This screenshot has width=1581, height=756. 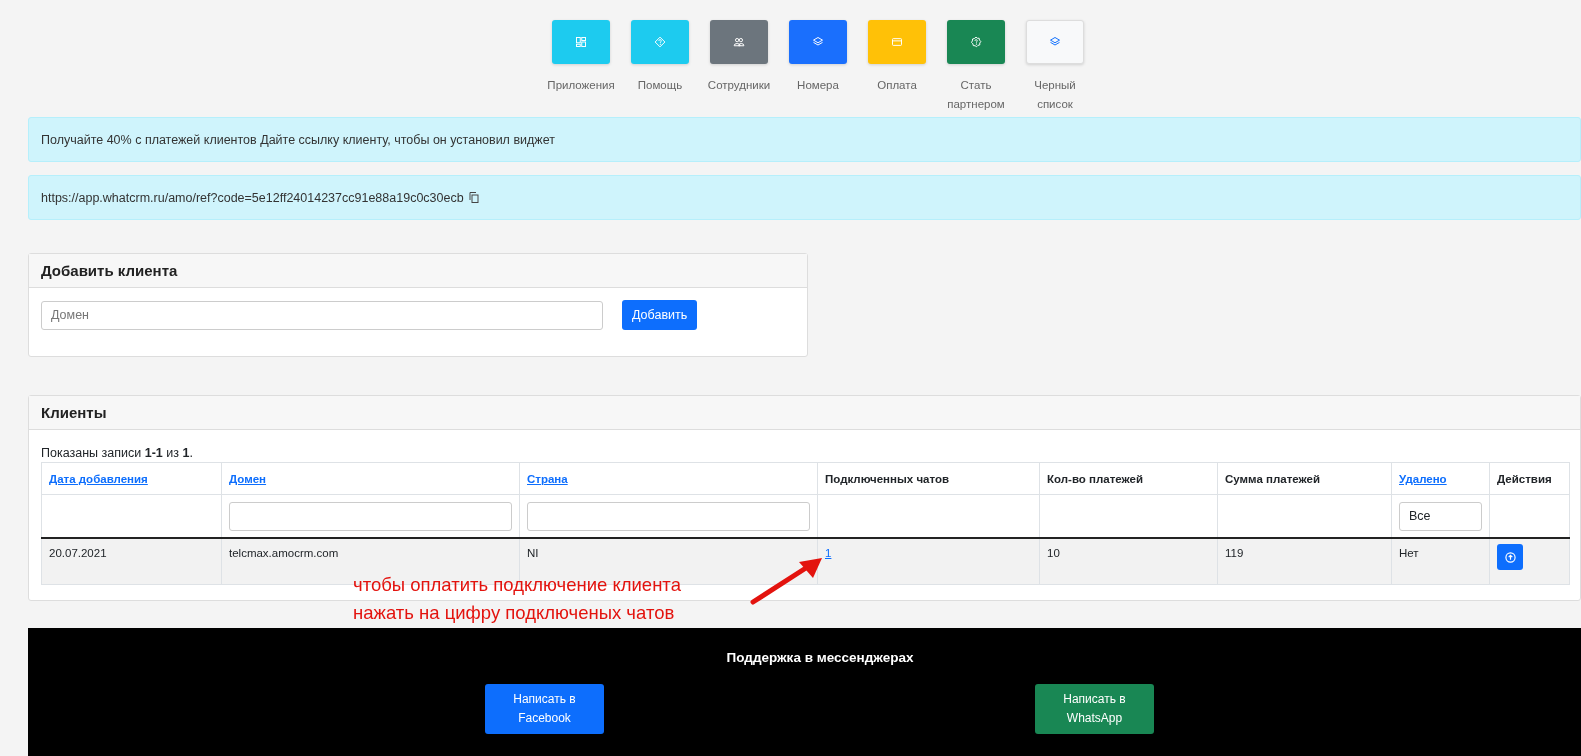 I want to click on card-icon, so click(x=897, y=42).